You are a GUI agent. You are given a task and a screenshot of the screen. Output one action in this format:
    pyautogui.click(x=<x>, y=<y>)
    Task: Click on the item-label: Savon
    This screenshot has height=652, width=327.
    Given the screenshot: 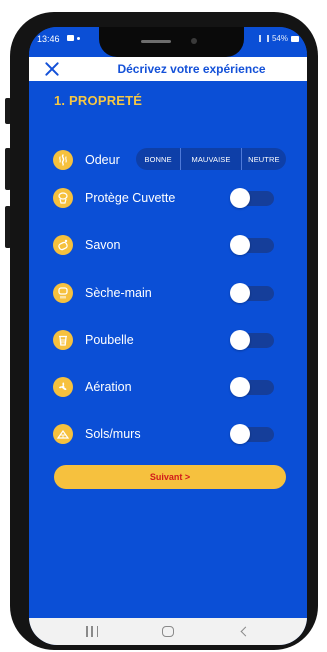 What is the action you would take?
    pyautogui.click(x=103, y=245)
    